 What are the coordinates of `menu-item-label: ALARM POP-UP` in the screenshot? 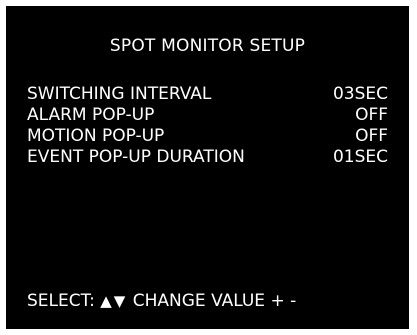 It's located at (91, 115).